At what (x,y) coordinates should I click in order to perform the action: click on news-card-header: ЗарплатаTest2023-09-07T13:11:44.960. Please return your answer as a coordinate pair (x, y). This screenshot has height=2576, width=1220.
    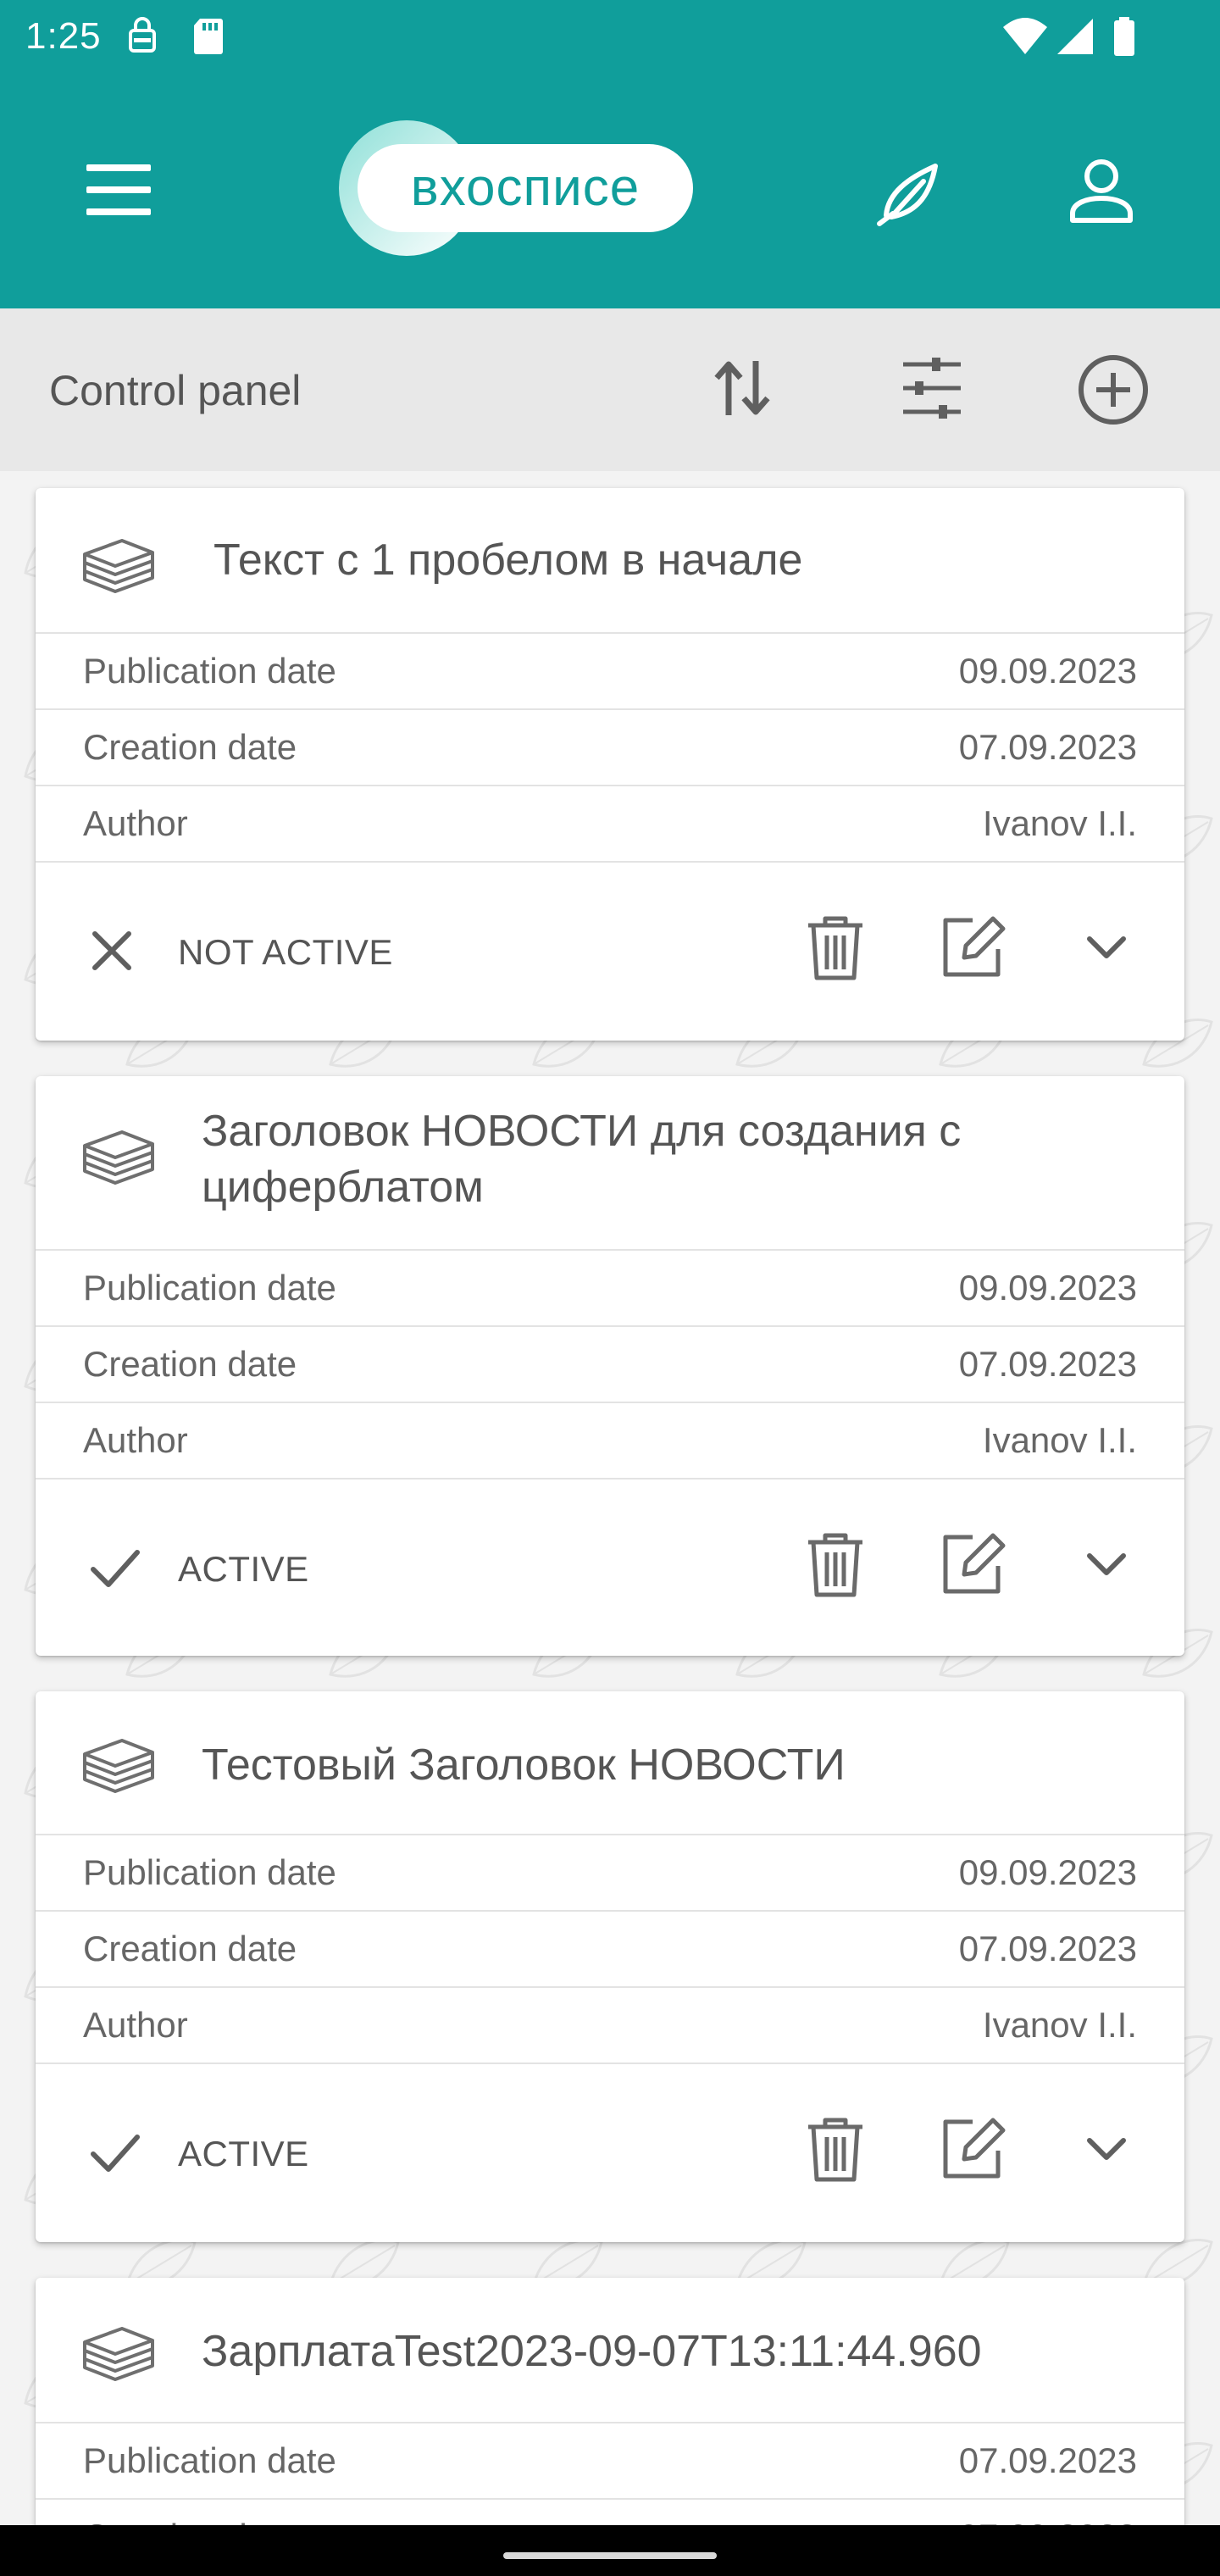
    Looking at the image, I should click on (610, 2350).